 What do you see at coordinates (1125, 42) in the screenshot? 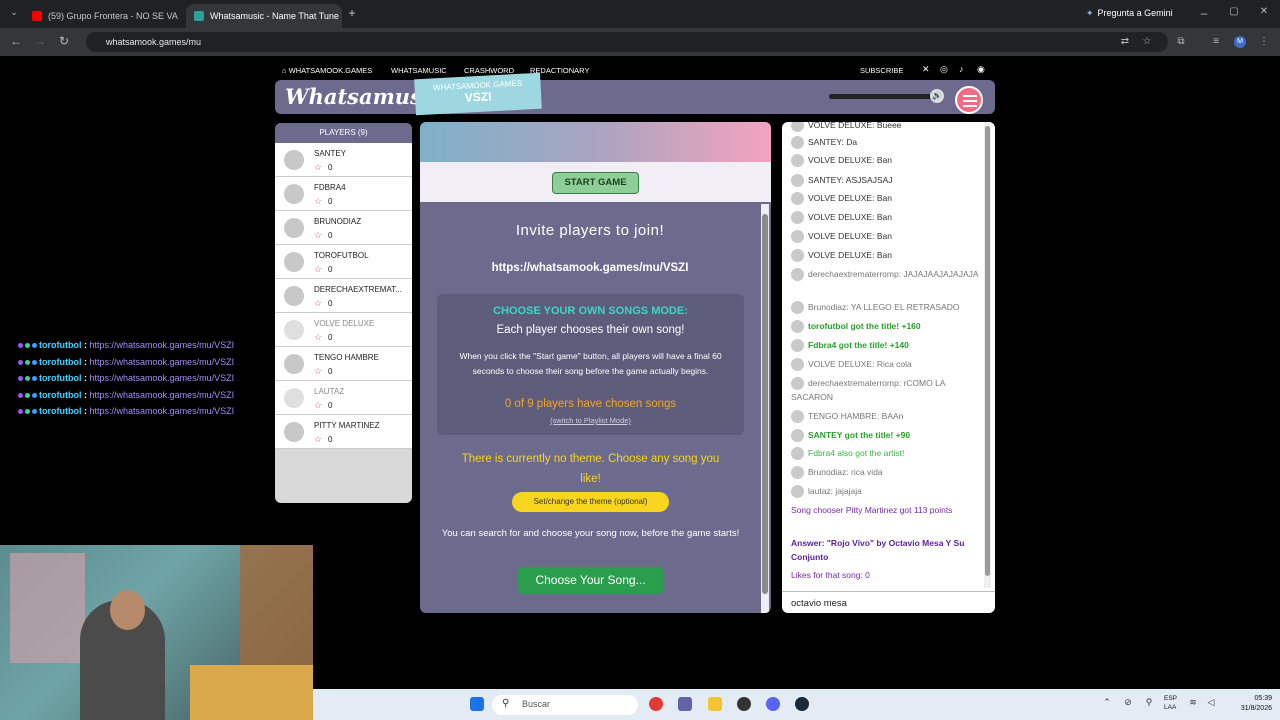
I see `translate-icon: ⇄` at bounding box center [1125, 42].